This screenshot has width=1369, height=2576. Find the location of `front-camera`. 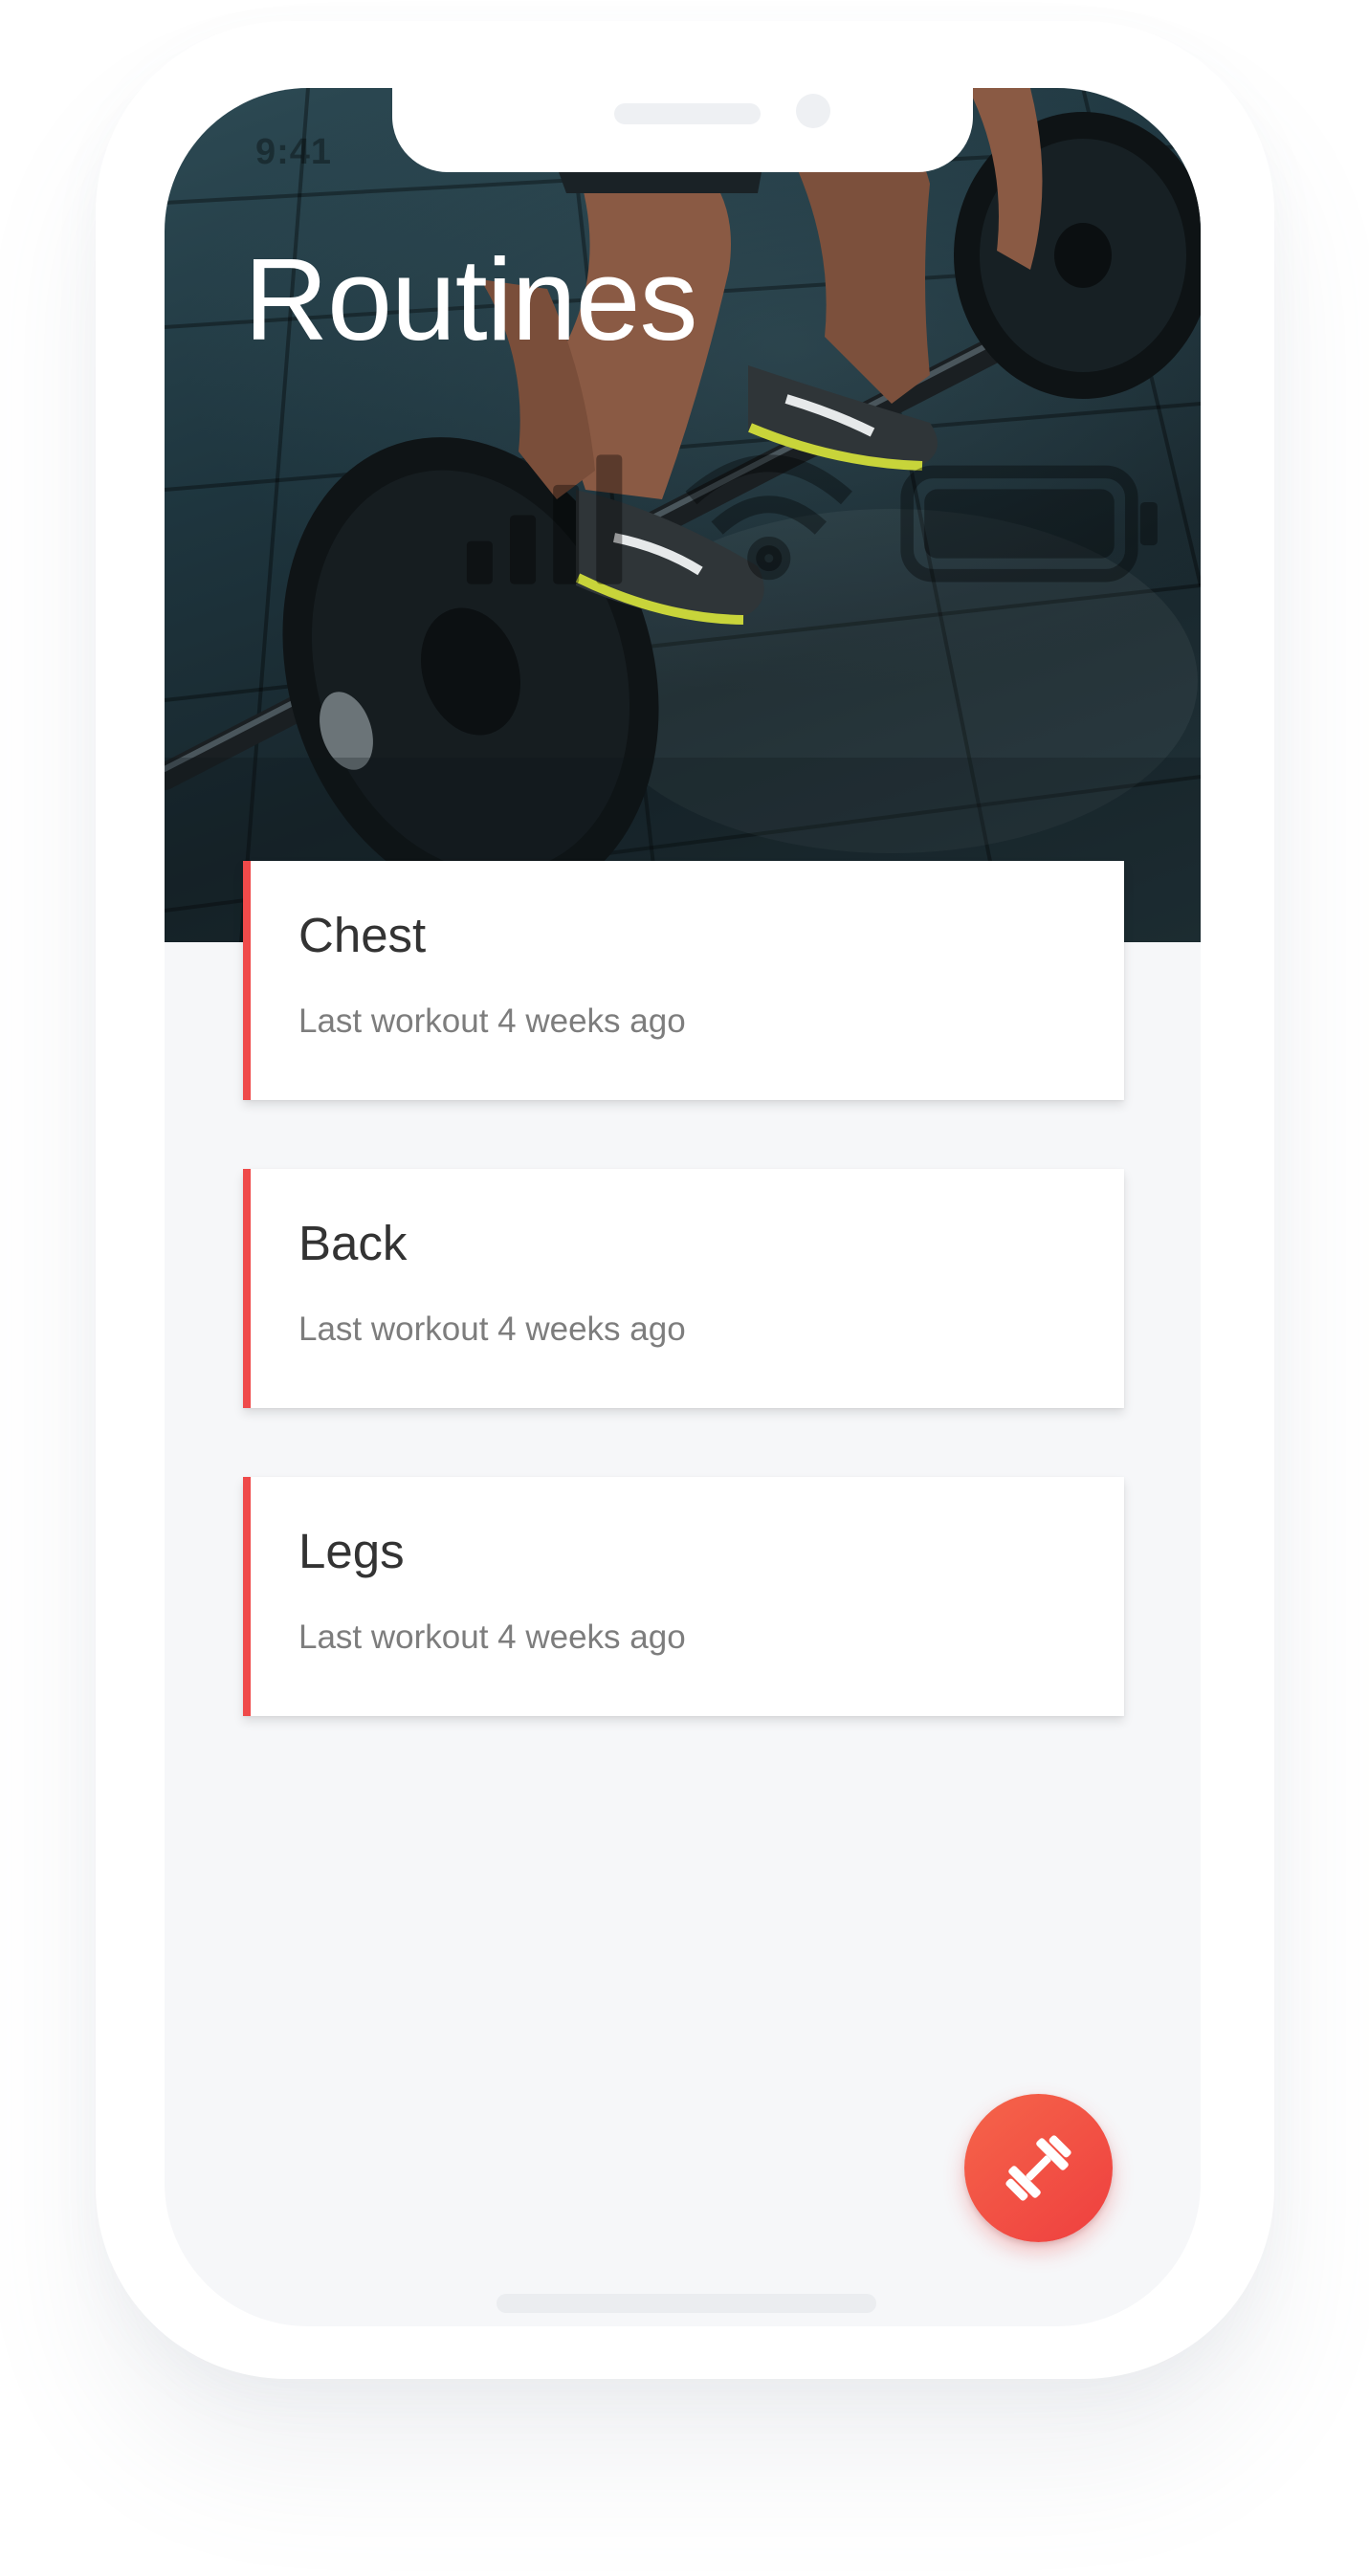

front-camera is located at coordinates (813, 111).